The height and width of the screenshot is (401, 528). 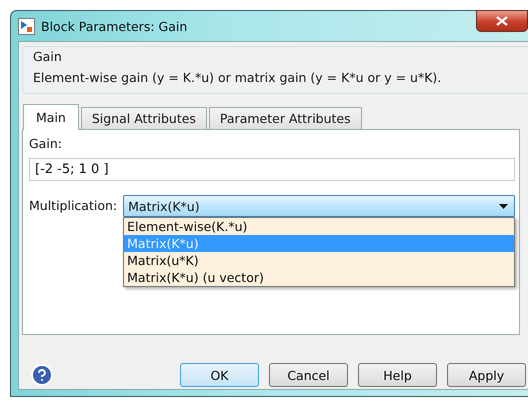 I want to click on help-icon, so click(x=42, y=375).